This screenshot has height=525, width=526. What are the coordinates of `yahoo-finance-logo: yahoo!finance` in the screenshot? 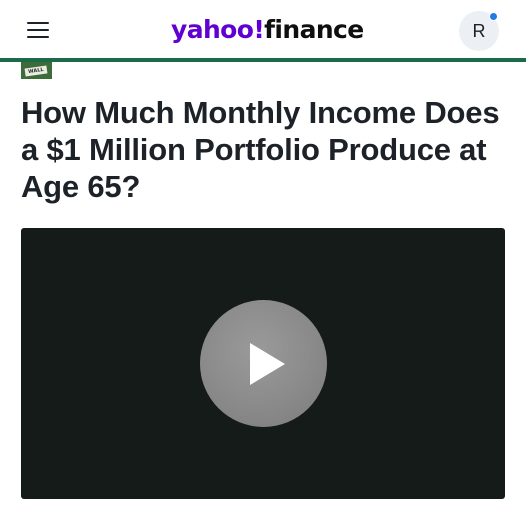 It's located at (267, 30).